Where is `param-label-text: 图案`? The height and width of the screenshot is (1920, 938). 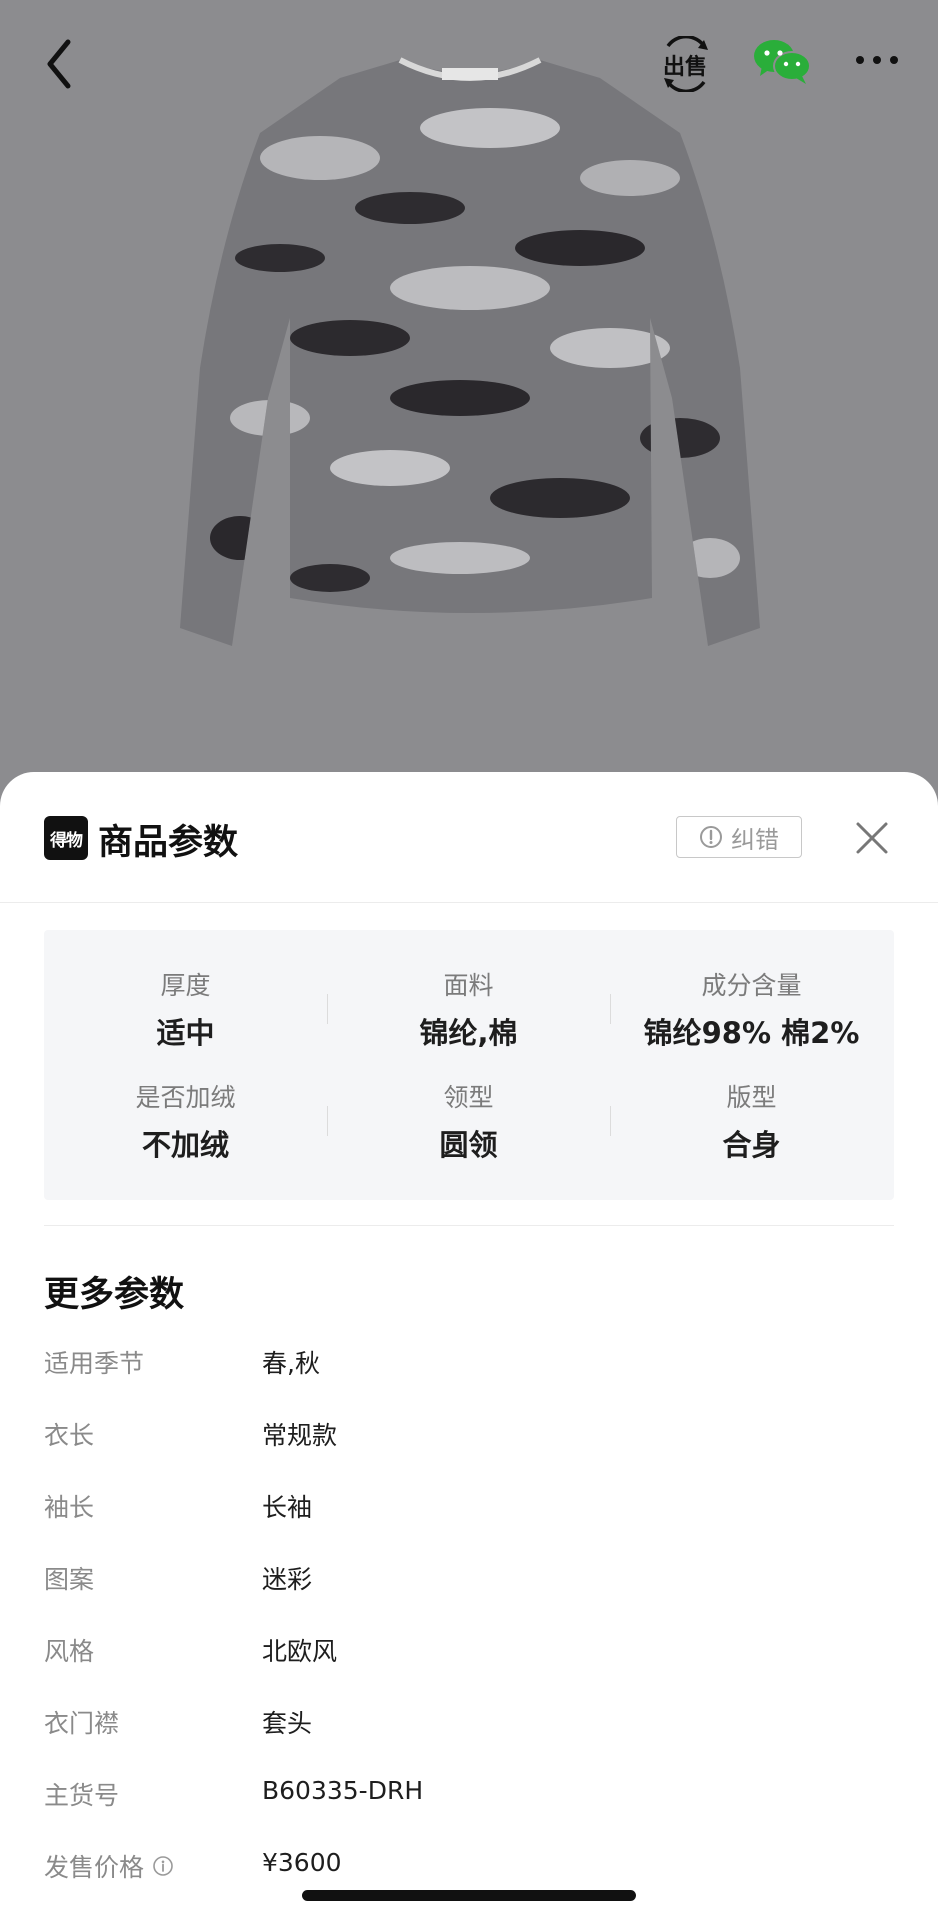
param-label-text: 图案 is located at coordinates (69, 1579).